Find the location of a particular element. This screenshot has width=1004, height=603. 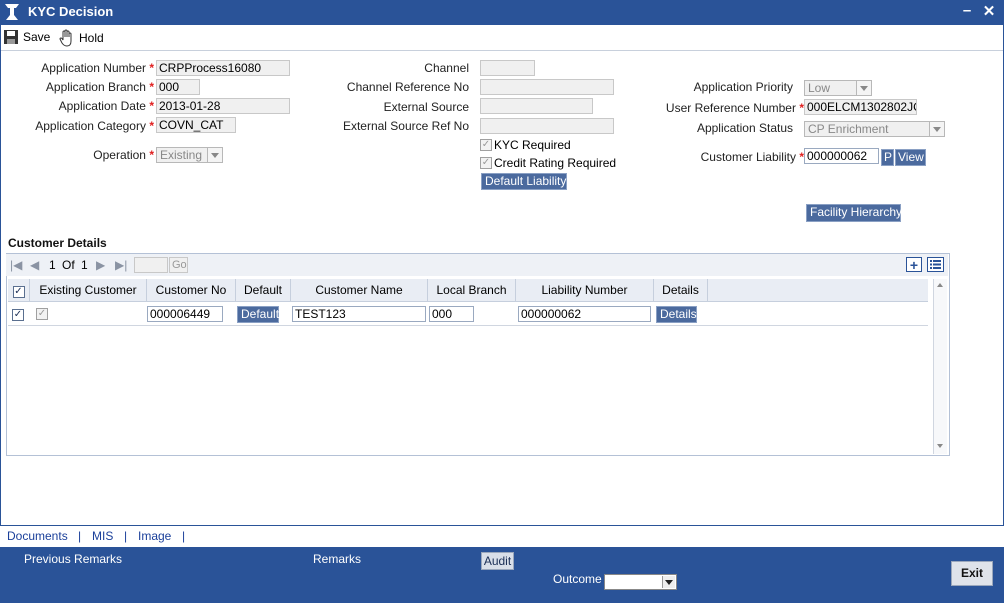

select-all-cell: ✓ is located at coordinates (19, 290).